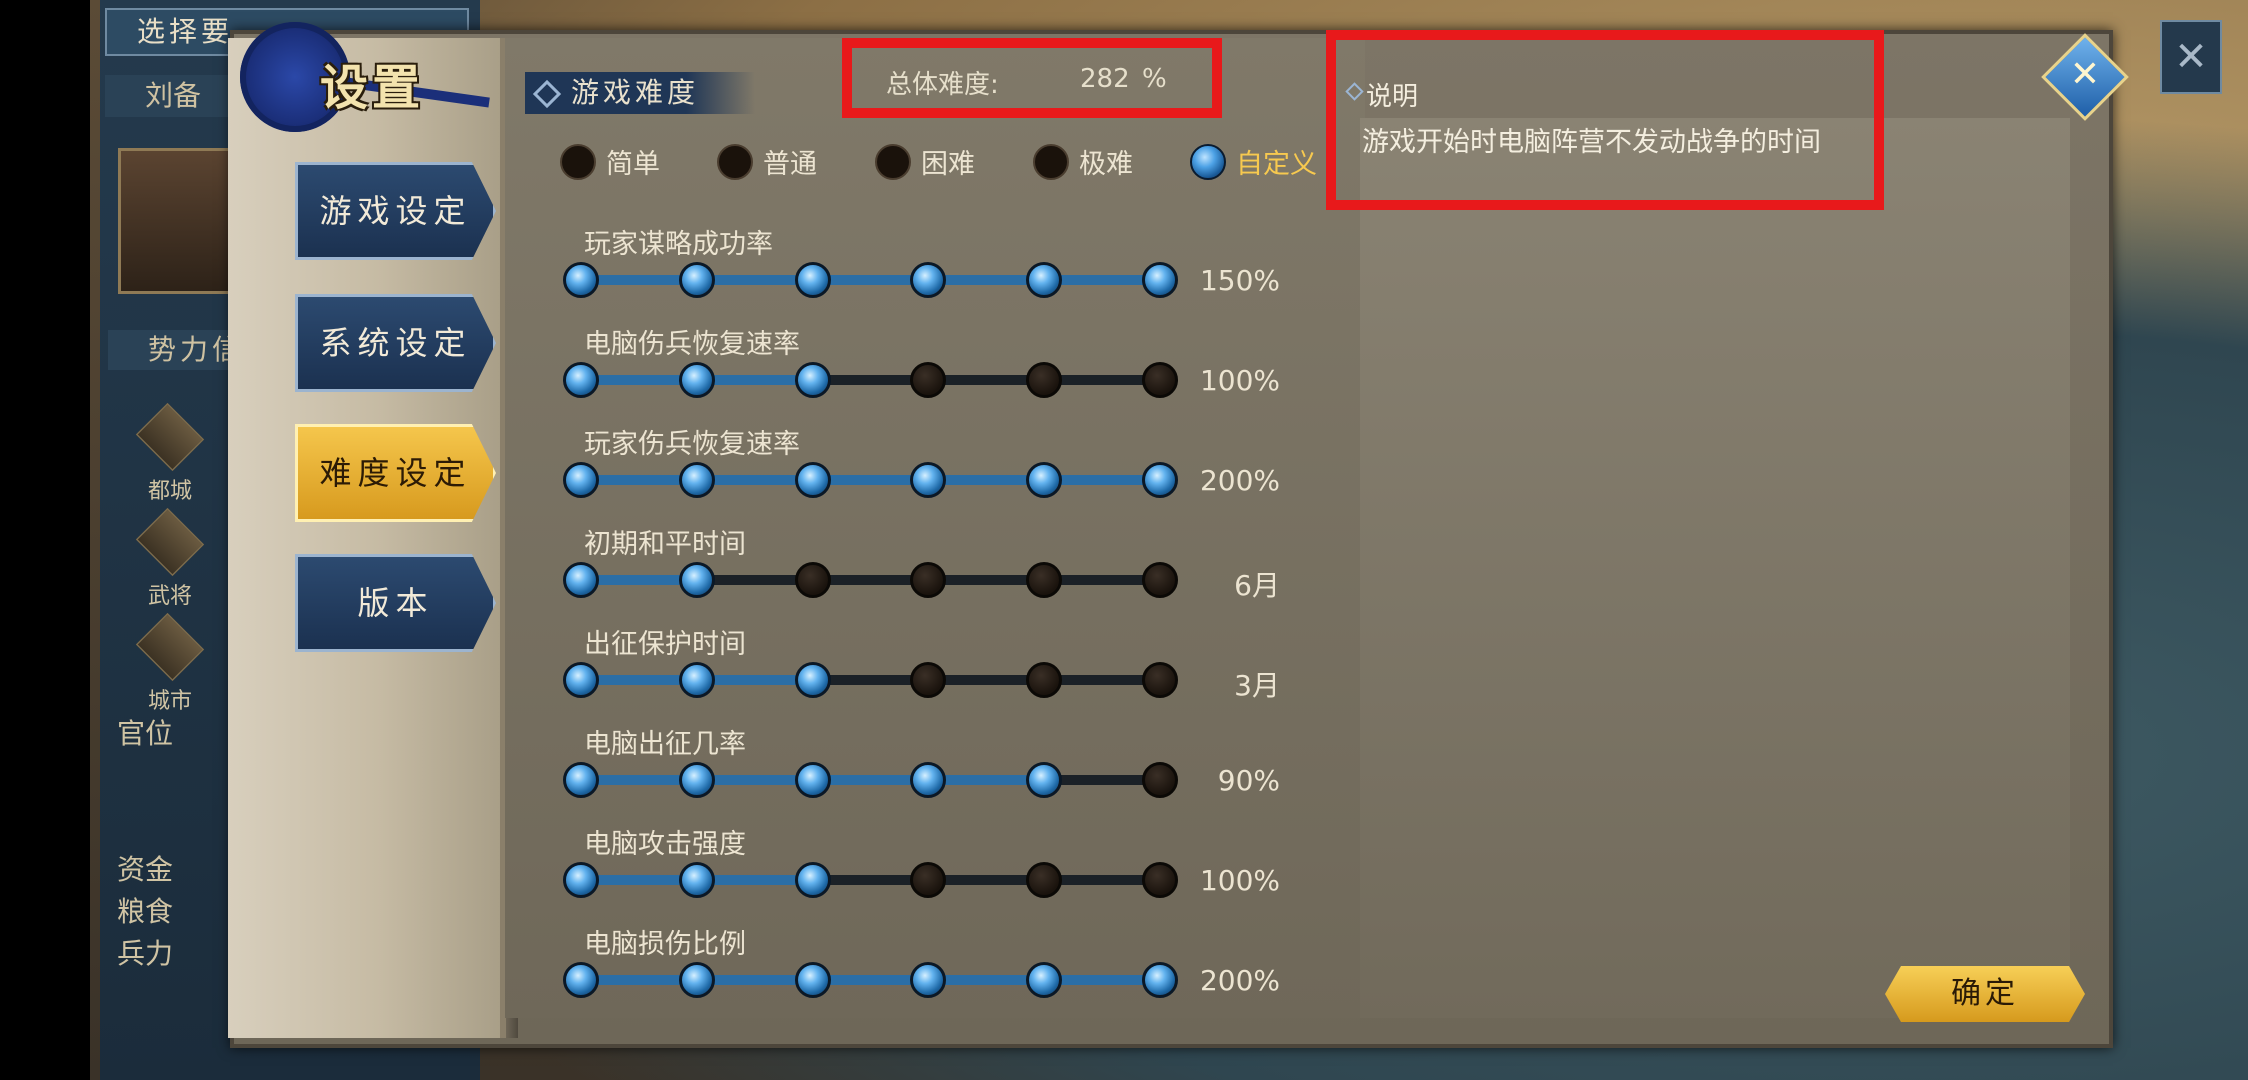 The width and height of the screenshot is (2248, 1080). What do you see at coordinates (169, 596) in the screenshot?
I see `category-label: 武将` at bounding box center [169, 596].